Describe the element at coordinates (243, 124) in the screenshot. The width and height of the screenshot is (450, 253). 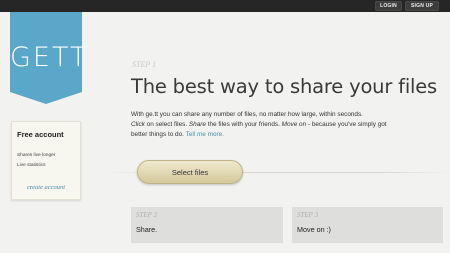
I see `desc-with-friends: the files with your friends.` at that location.